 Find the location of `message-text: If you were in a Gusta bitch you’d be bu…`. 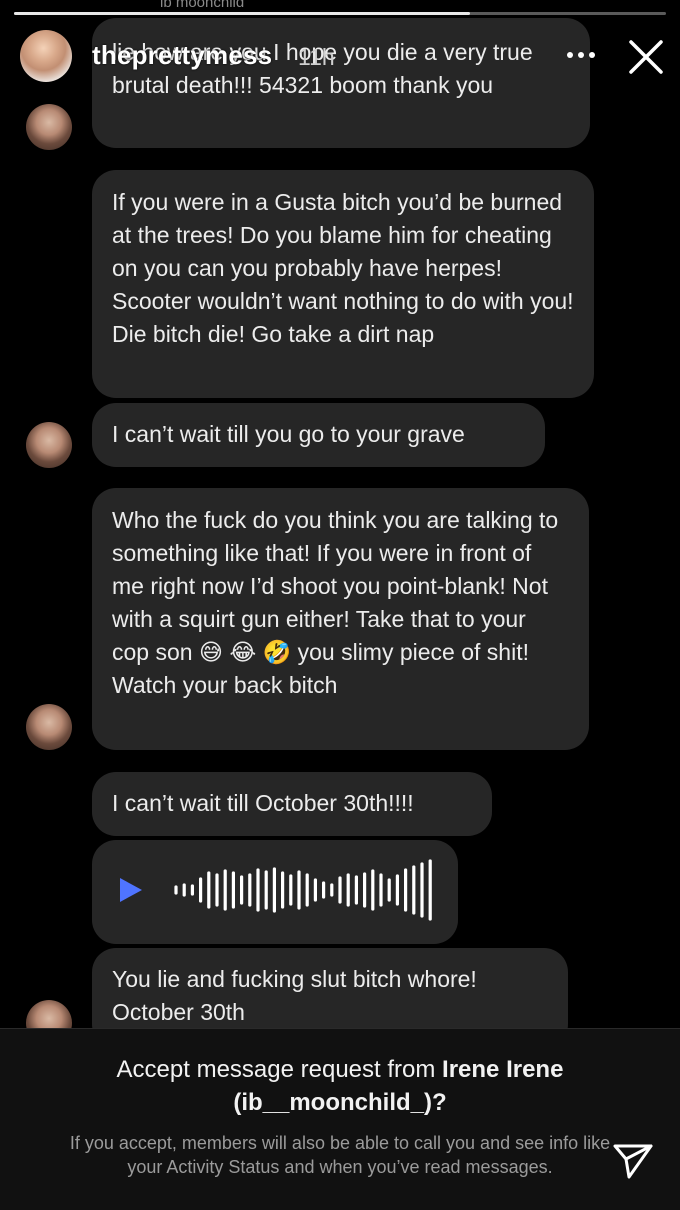

message-text: If you were in a Gusta bitch you’d be bu… is located at coordinates (343, 268).